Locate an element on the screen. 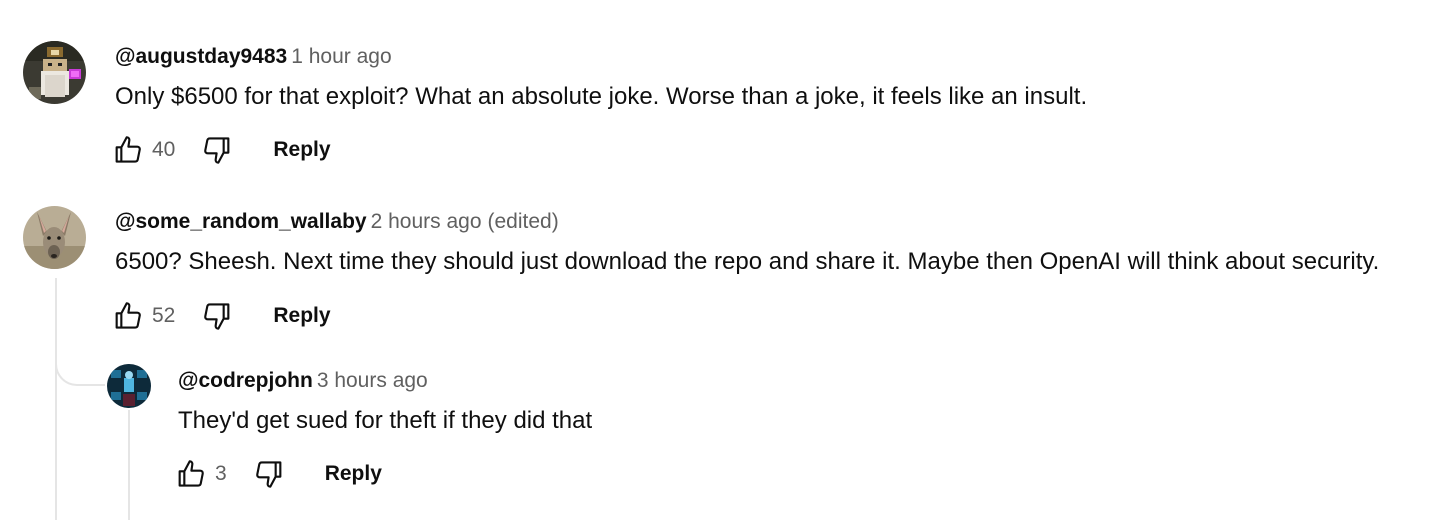 The width and height of the screenshot is (1440, 520). comment-actions: 3 Reply is located at coordinates (277, 474).